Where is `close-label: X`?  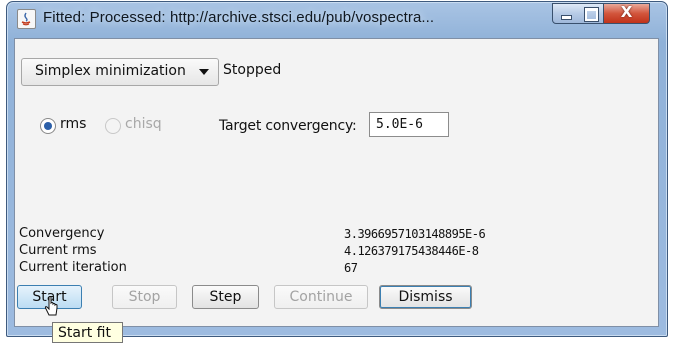
close-label: X is located at coordinates (626, 12).